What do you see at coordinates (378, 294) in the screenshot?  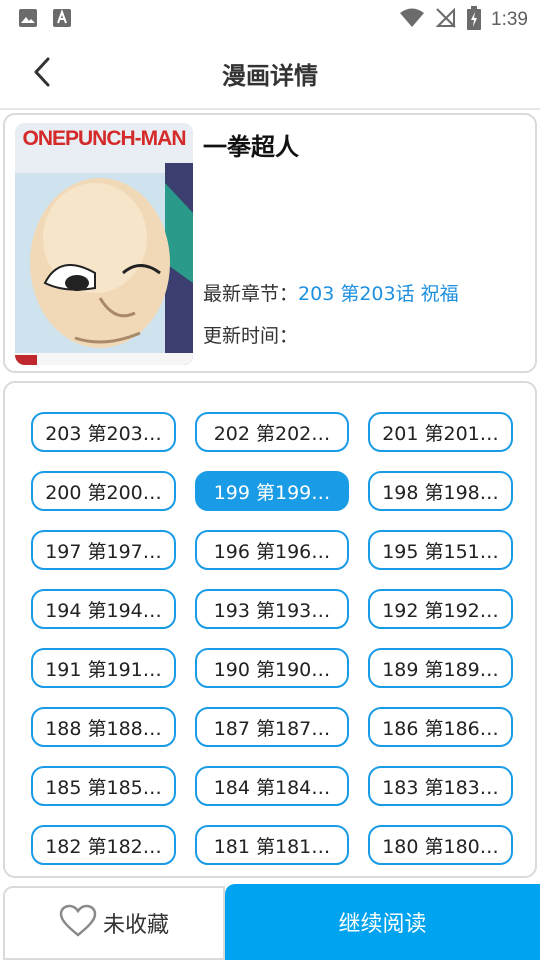 I see `latest-chapter-link: 203 第203话 祝福` at bounding box center [378, 294].